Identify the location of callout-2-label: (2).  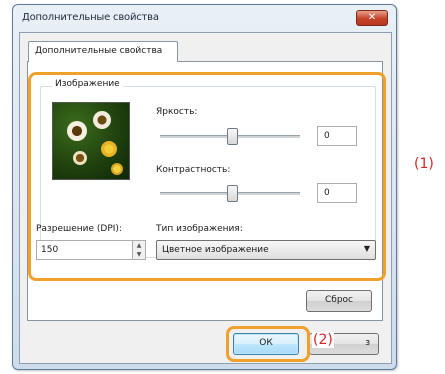
(323, 340).